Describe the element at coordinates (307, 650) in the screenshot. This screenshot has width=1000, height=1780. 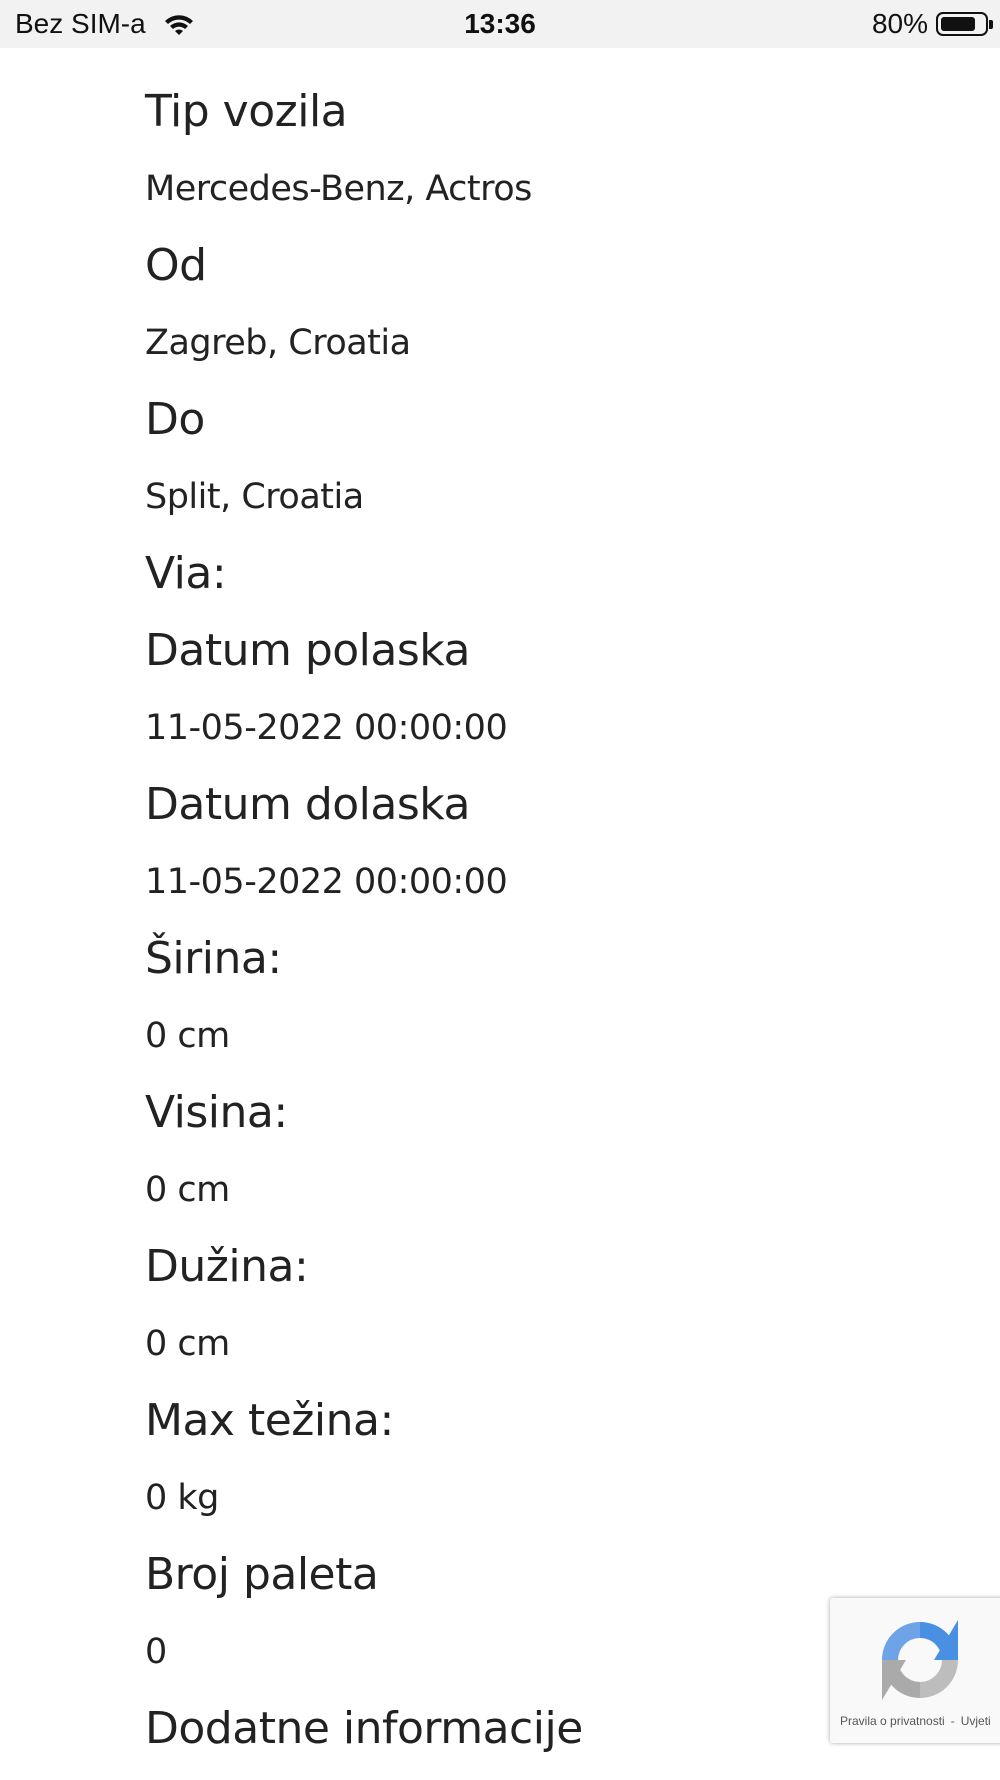
I see `label-departure-date: Datum polaska` at that location.